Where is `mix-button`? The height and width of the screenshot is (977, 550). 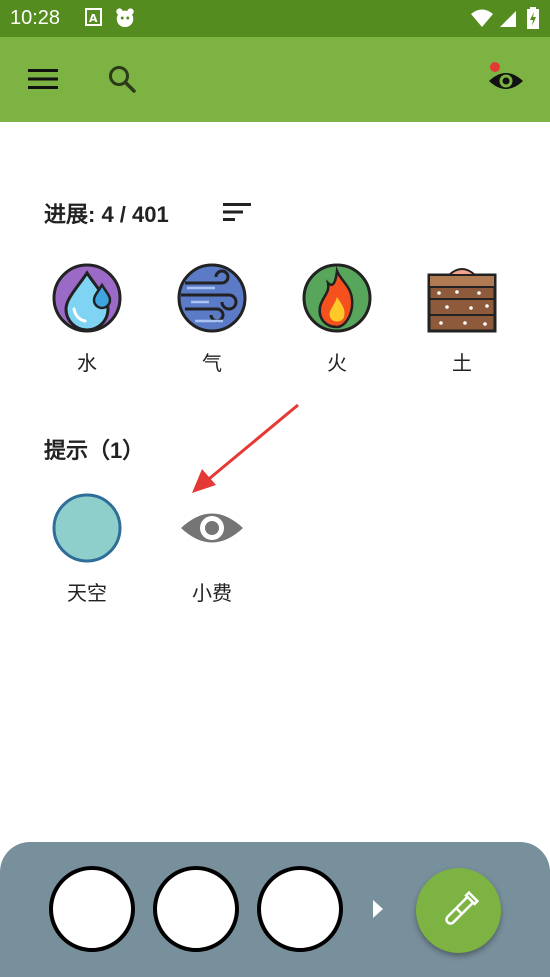
mix-button is located at coordinates (458, 910).